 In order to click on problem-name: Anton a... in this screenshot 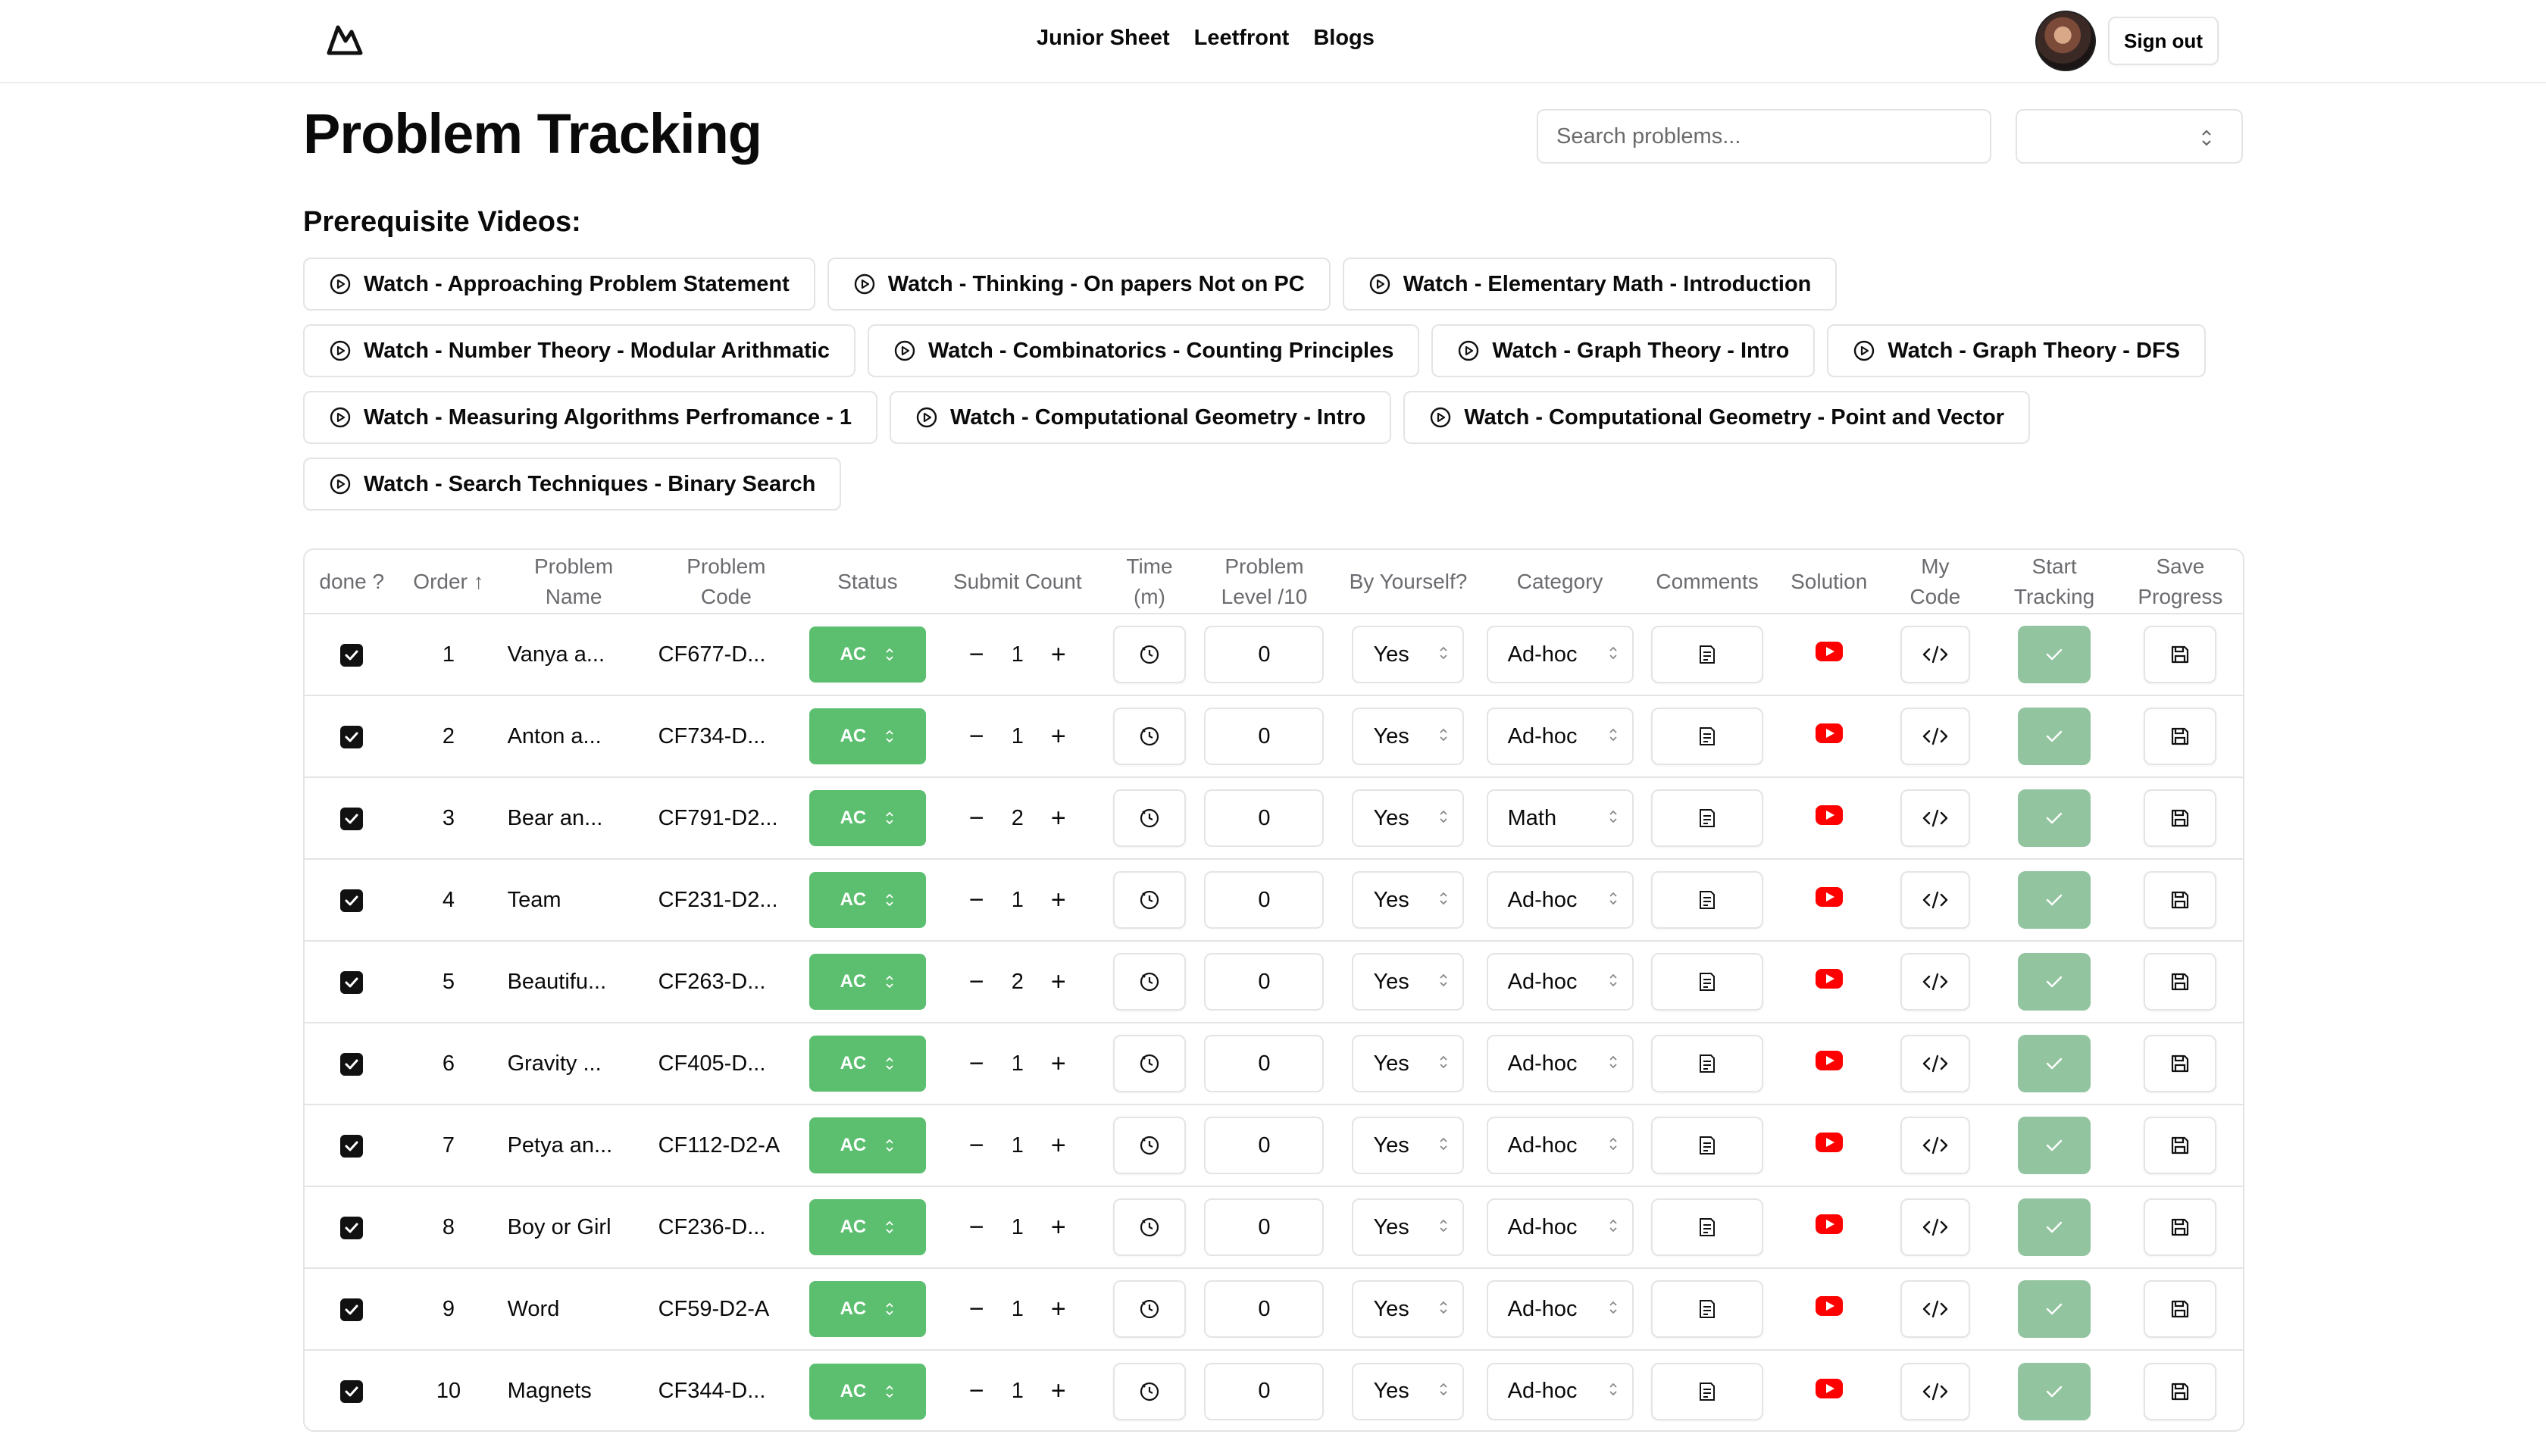, I will do `click(573, 736)`.